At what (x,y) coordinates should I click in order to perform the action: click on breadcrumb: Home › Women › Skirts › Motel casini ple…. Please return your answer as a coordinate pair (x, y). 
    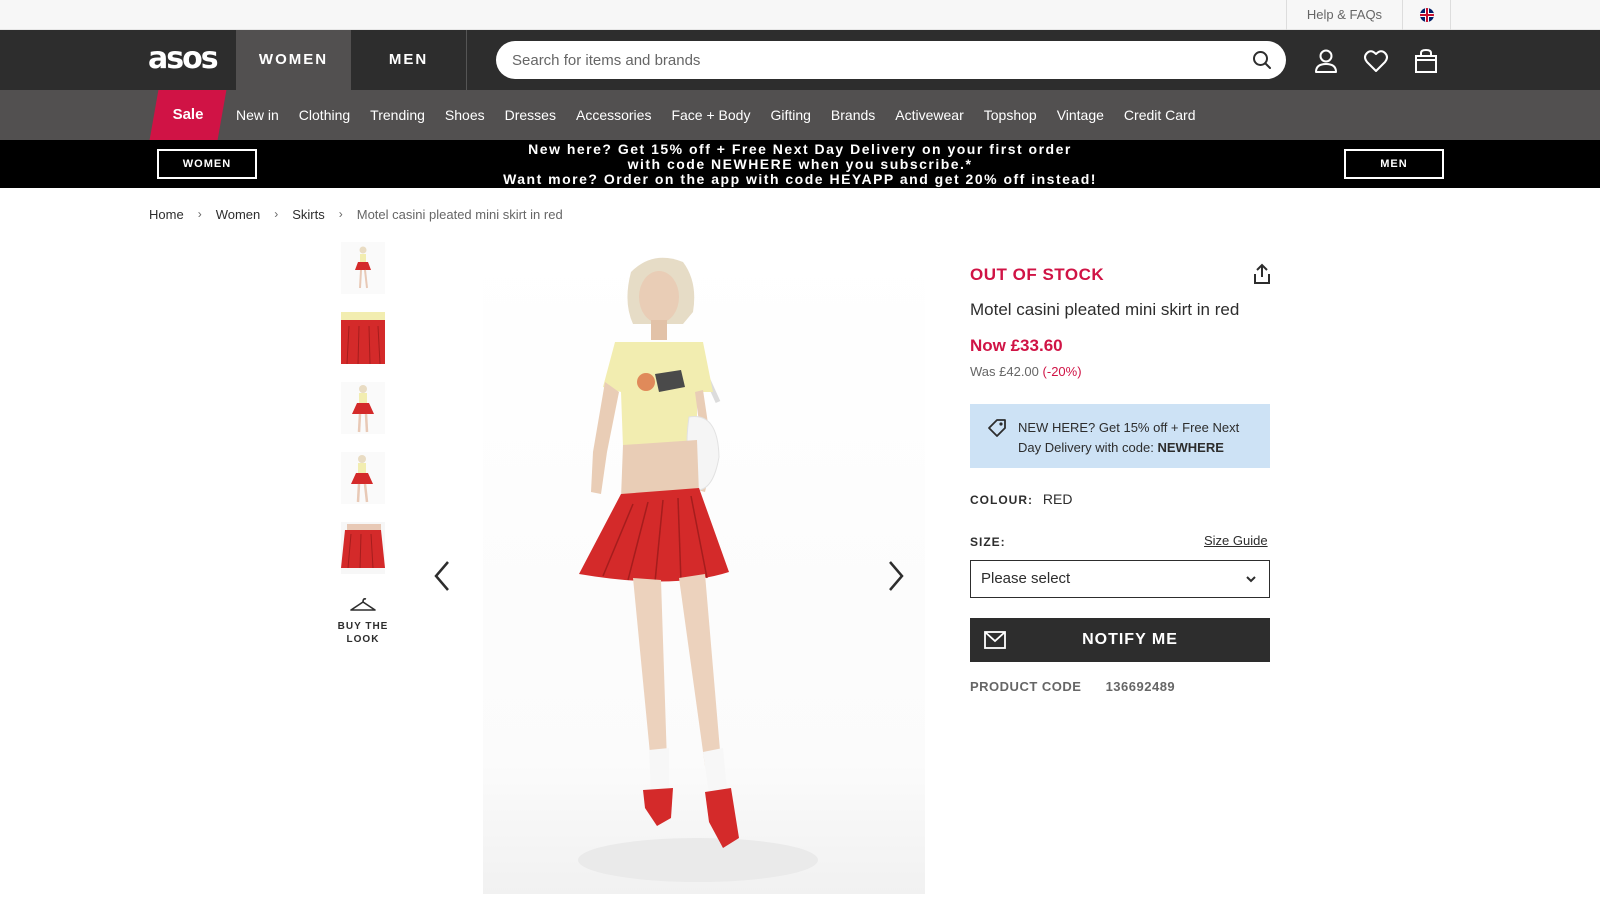
    Looking at the image, I should click on (356, 214).